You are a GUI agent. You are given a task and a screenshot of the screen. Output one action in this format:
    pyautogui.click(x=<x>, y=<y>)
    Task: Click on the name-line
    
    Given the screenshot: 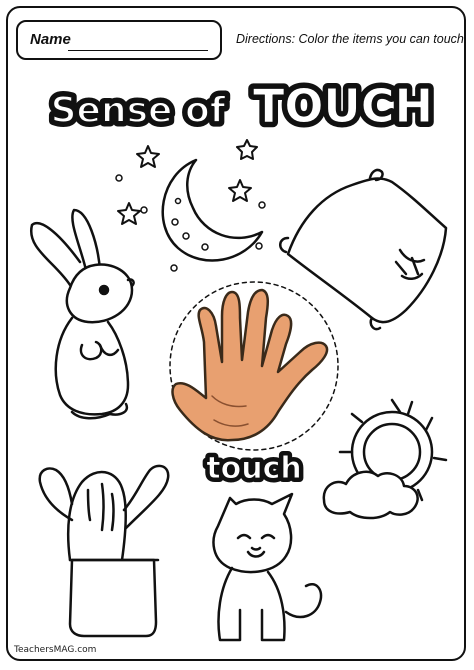 What is the action you would take?
    pyautogui.click(x=138, y=50)
    